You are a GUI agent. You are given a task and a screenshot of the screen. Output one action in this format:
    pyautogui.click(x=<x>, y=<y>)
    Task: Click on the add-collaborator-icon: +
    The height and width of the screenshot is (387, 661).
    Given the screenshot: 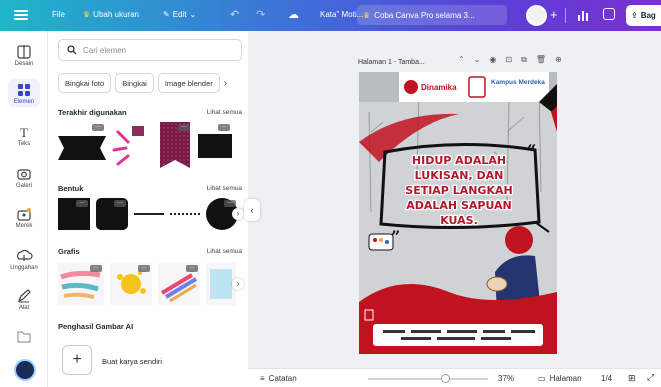 What is the action you would take?
    pyautogui.click(x=554, y=14)
    